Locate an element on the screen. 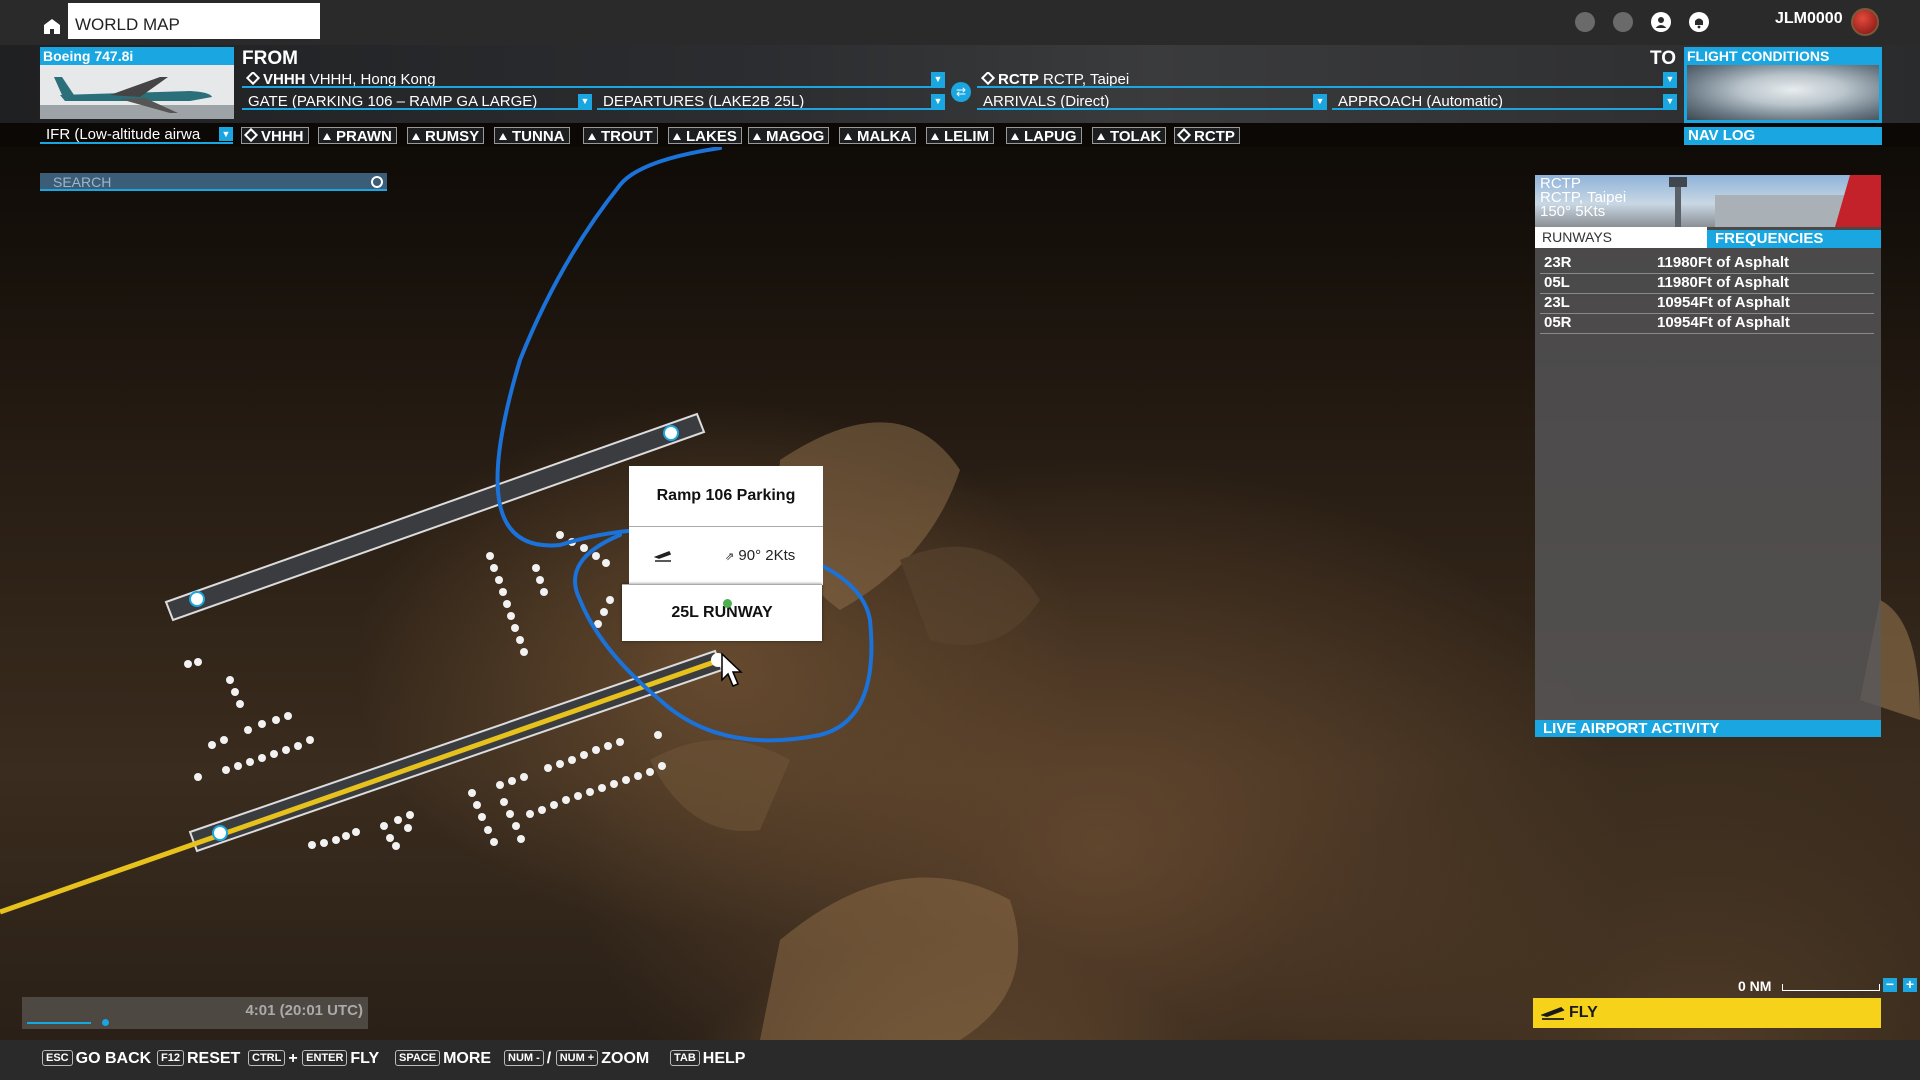  arrivals-select: ARRIVALS (Direct) ▼ is located at coordinates (1152, 102).